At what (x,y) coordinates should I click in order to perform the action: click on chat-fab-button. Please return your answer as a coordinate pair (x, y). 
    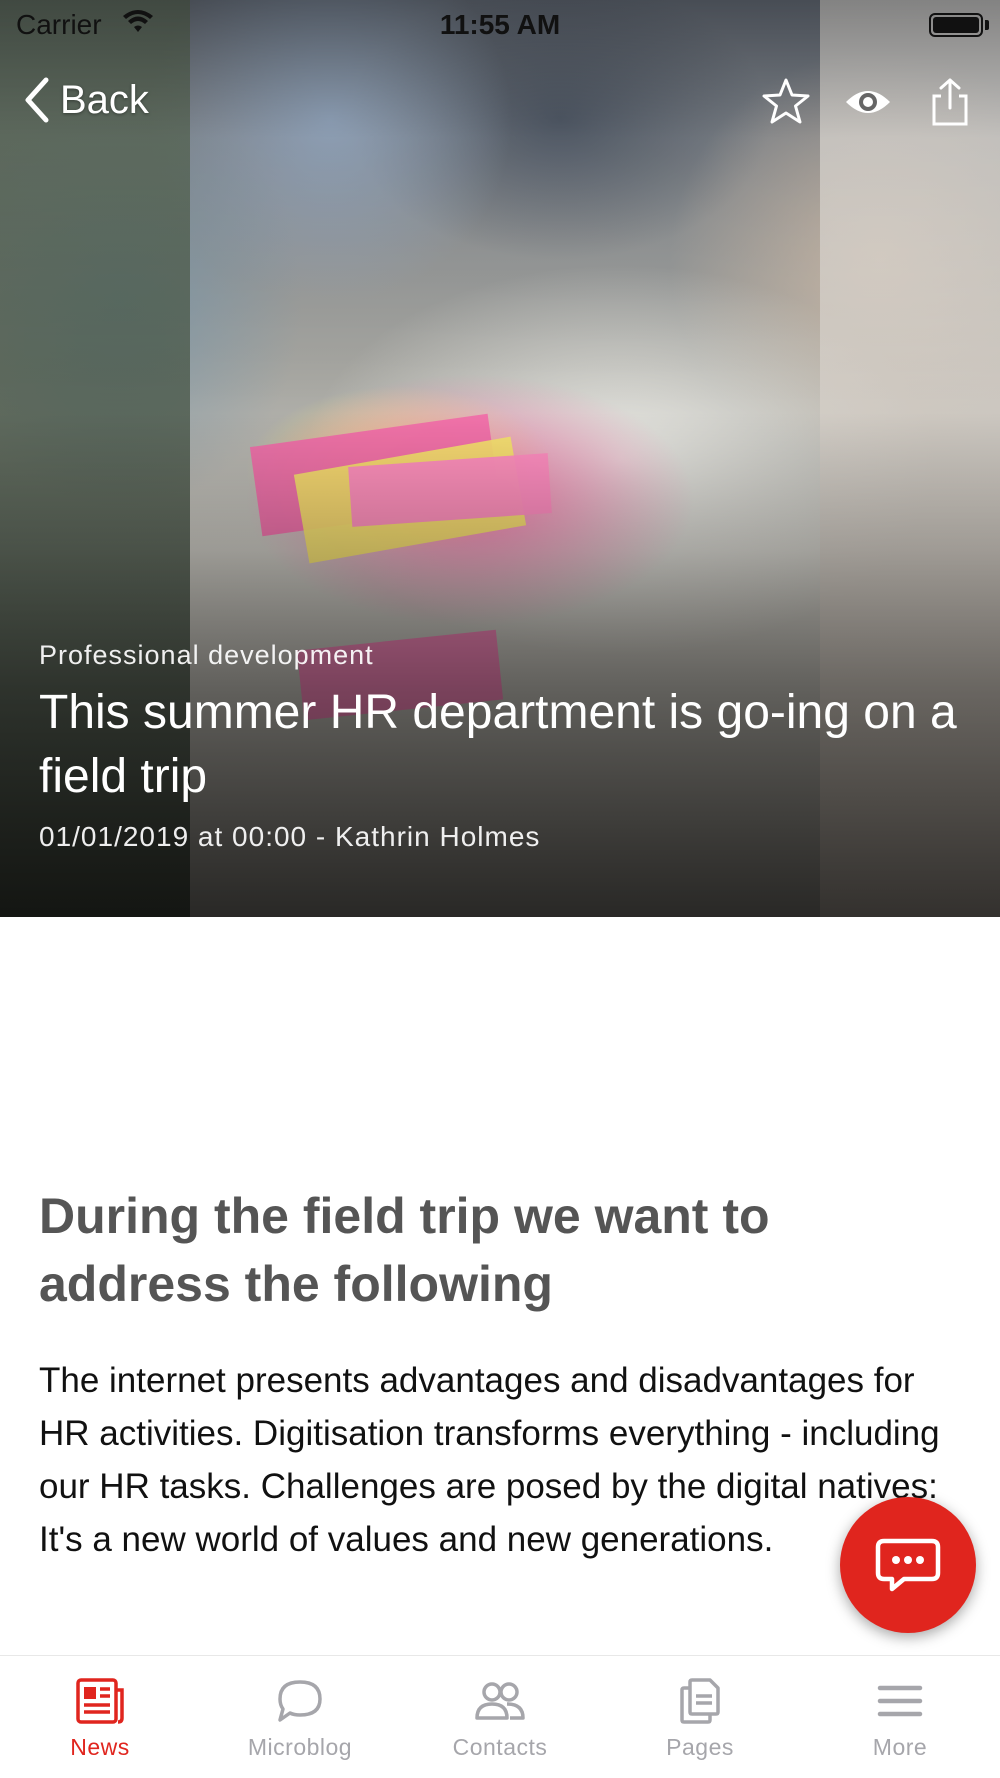
    Looking at the image, I should click on (908, 1565).